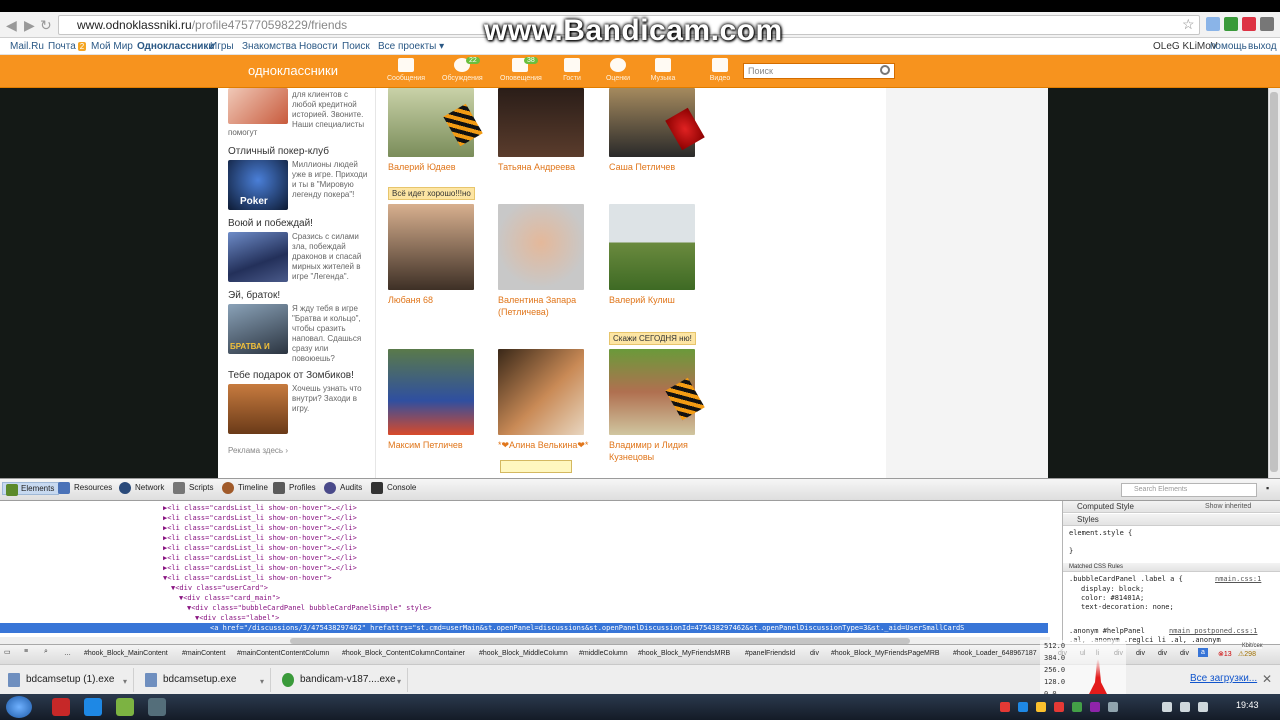 The width and height of the screenshot is (1280, 720). I want to click on music-button: Музыка, so click(663, 70).